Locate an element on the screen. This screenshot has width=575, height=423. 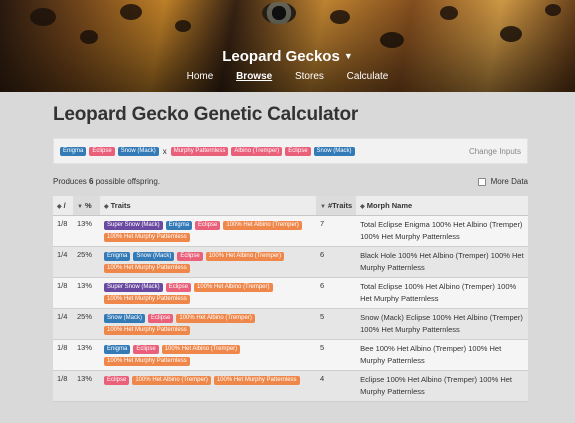
trait-badge: Murphy Patternless is located at coordinates (199, 151).